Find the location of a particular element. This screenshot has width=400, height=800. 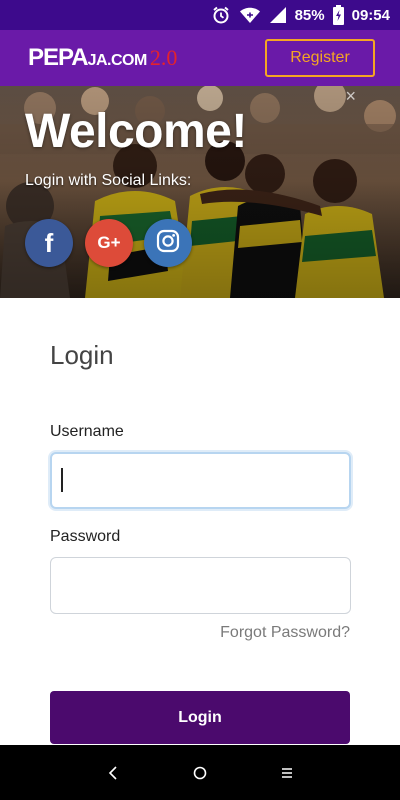

signal-icon is located at coordinates (278, 15).